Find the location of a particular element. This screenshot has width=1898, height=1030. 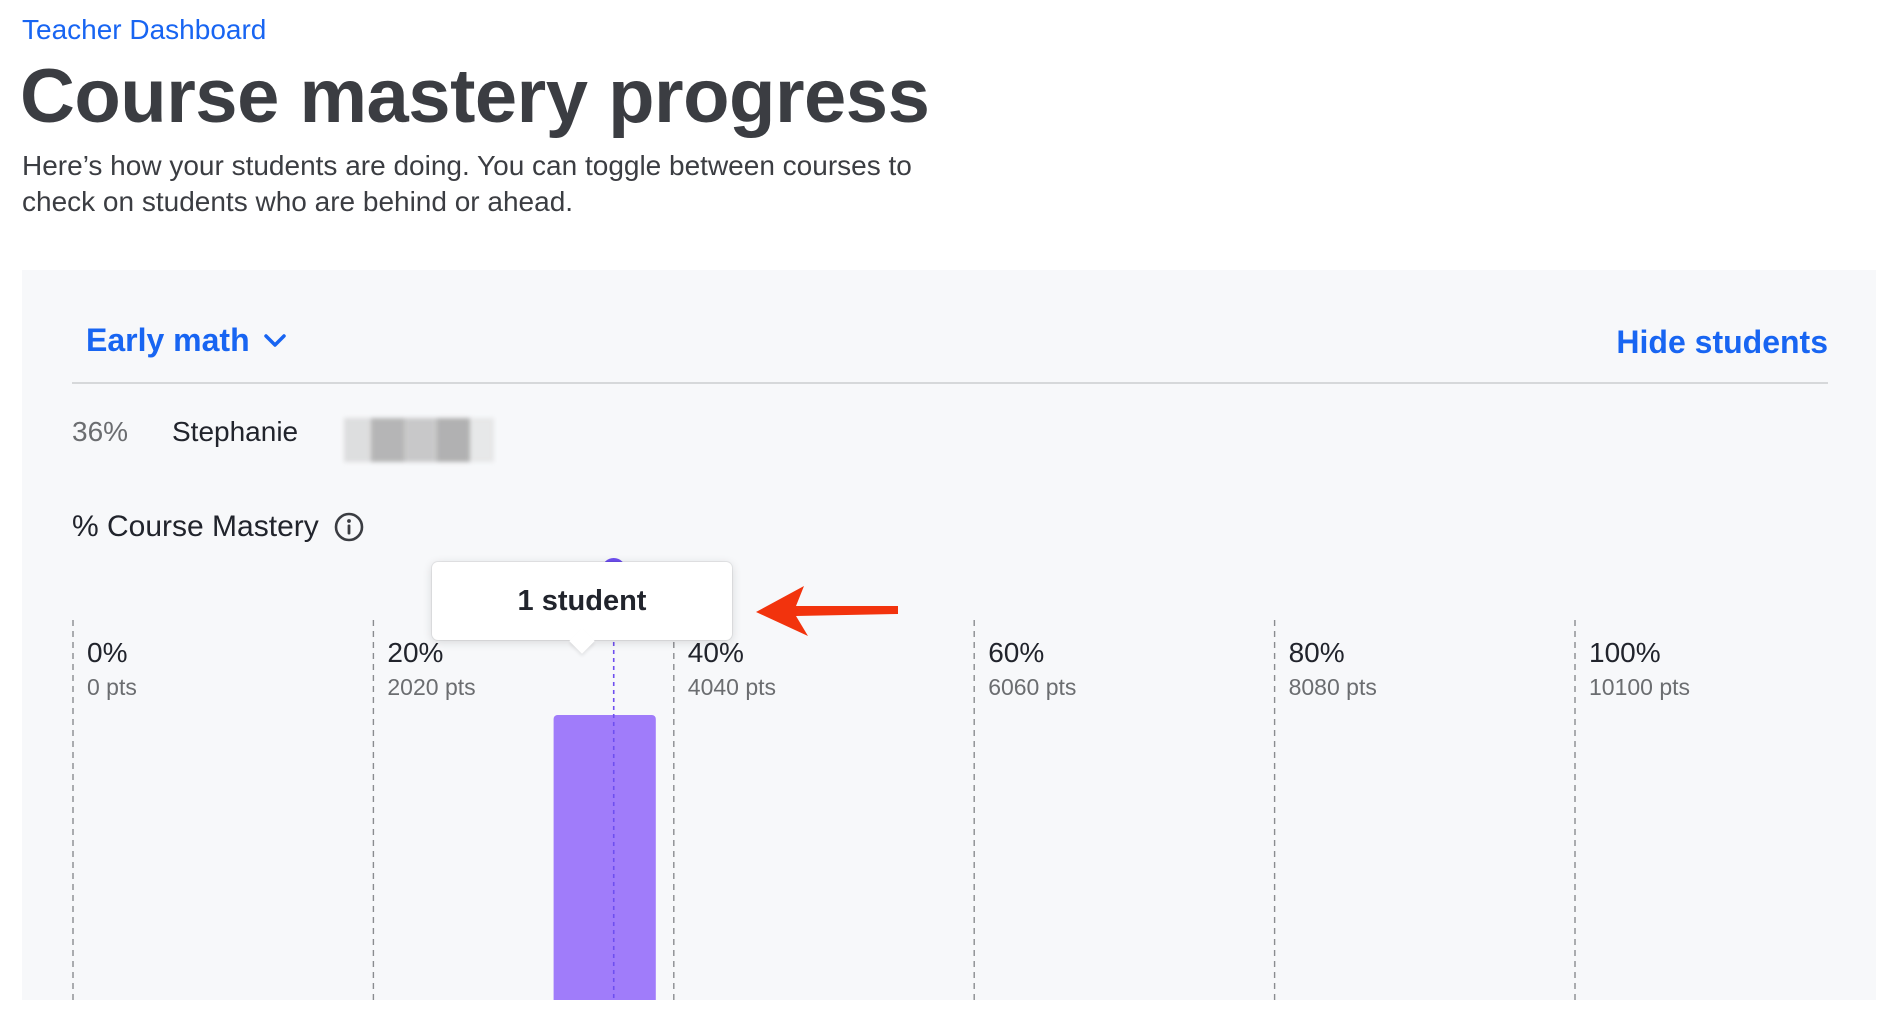

bar-tooltip: 1 student is located at coordinates (582, 601).